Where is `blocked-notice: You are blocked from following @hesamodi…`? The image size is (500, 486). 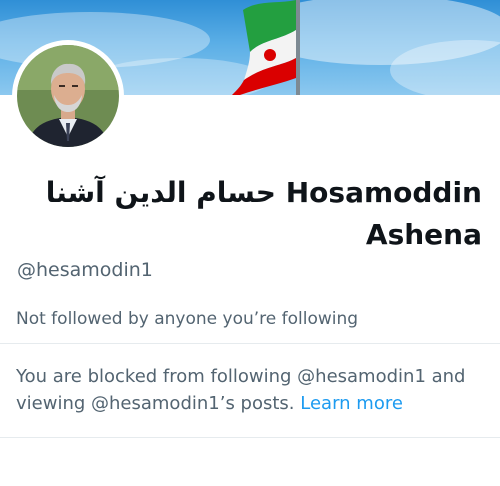
blocked-notice: You are blocked from following @hesamodi… is located at coordinates (253, 390).